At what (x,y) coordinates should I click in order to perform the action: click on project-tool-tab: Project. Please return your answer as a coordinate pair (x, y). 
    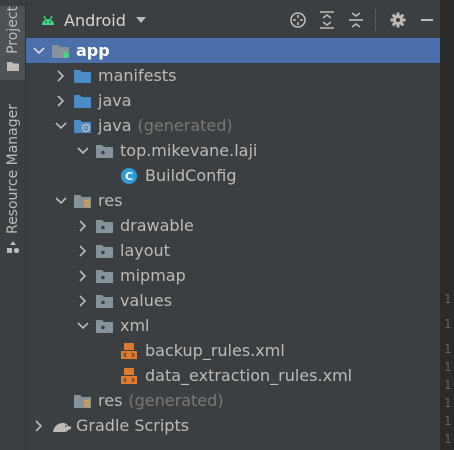
    Looking at the image, I should click on (12, 43).